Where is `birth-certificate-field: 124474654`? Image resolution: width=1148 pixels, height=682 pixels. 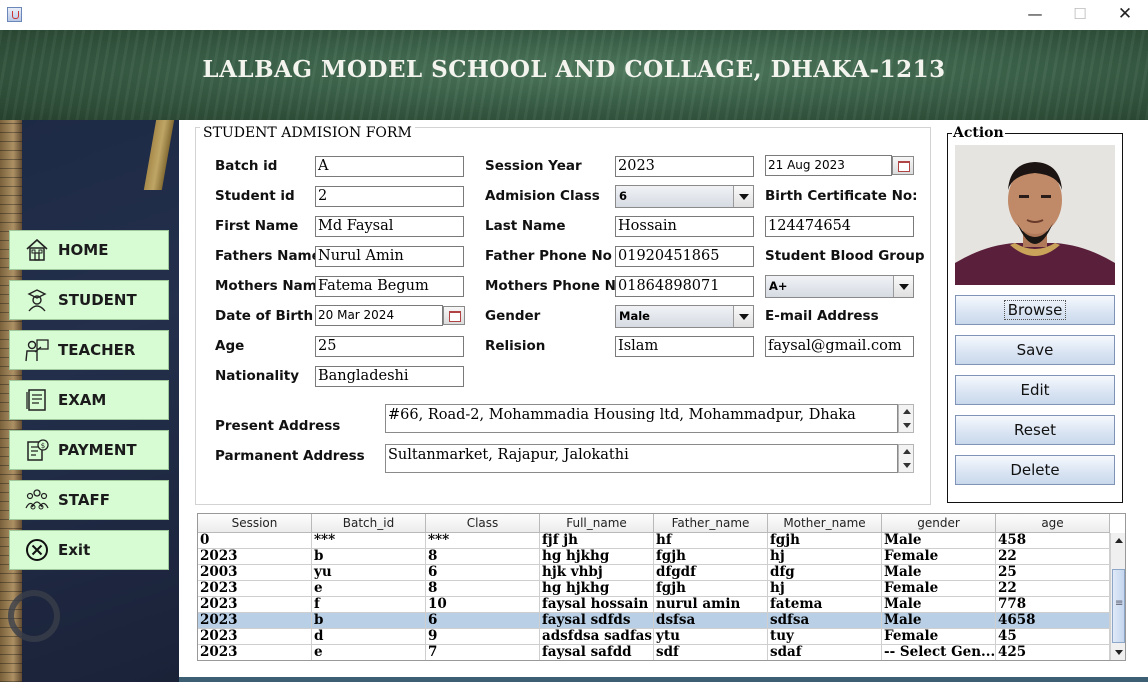 birth-certificate-field: 124474654 is located at coordinates (839, 226).